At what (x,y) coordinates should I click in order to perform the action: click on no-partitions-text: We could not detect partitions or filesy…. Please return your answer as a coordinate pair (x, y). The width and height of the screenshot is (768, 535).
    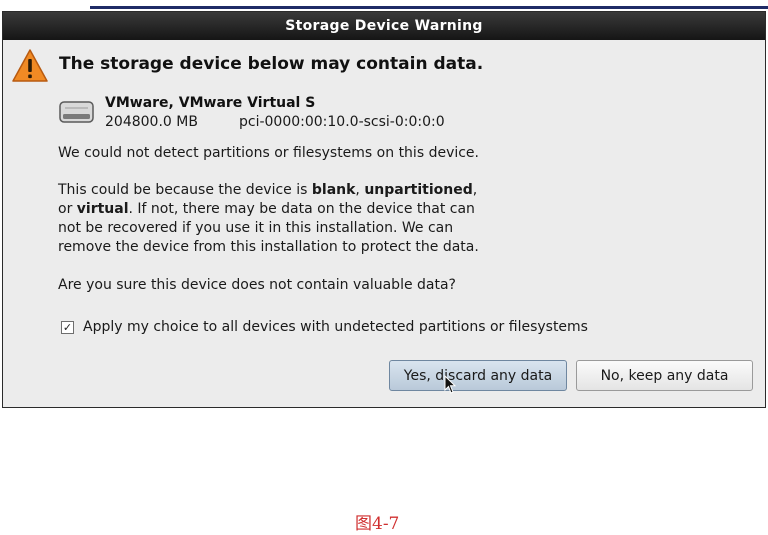
    Looking at the image, I should click on (268, 153).